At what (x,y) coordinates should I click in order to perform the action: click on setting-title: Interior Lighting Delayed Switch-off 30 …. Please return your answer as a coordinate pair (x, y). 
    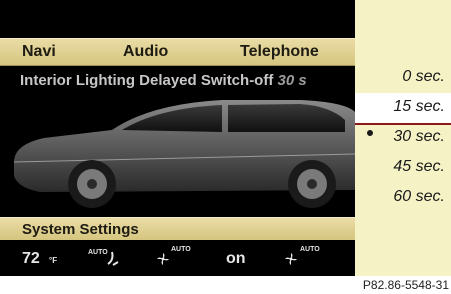
    Looking at the image, I should click on (187, 80).